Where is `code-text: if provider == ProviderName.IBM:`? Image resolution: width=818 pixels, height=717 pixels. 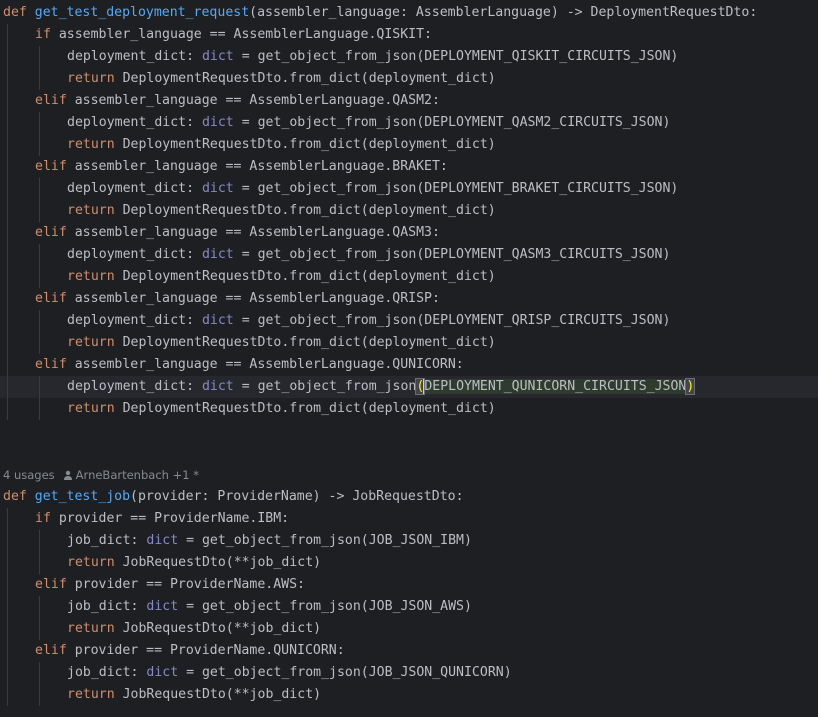
code-text: if provider == ProviderName.IBM: is located at coordinates (162, 519).